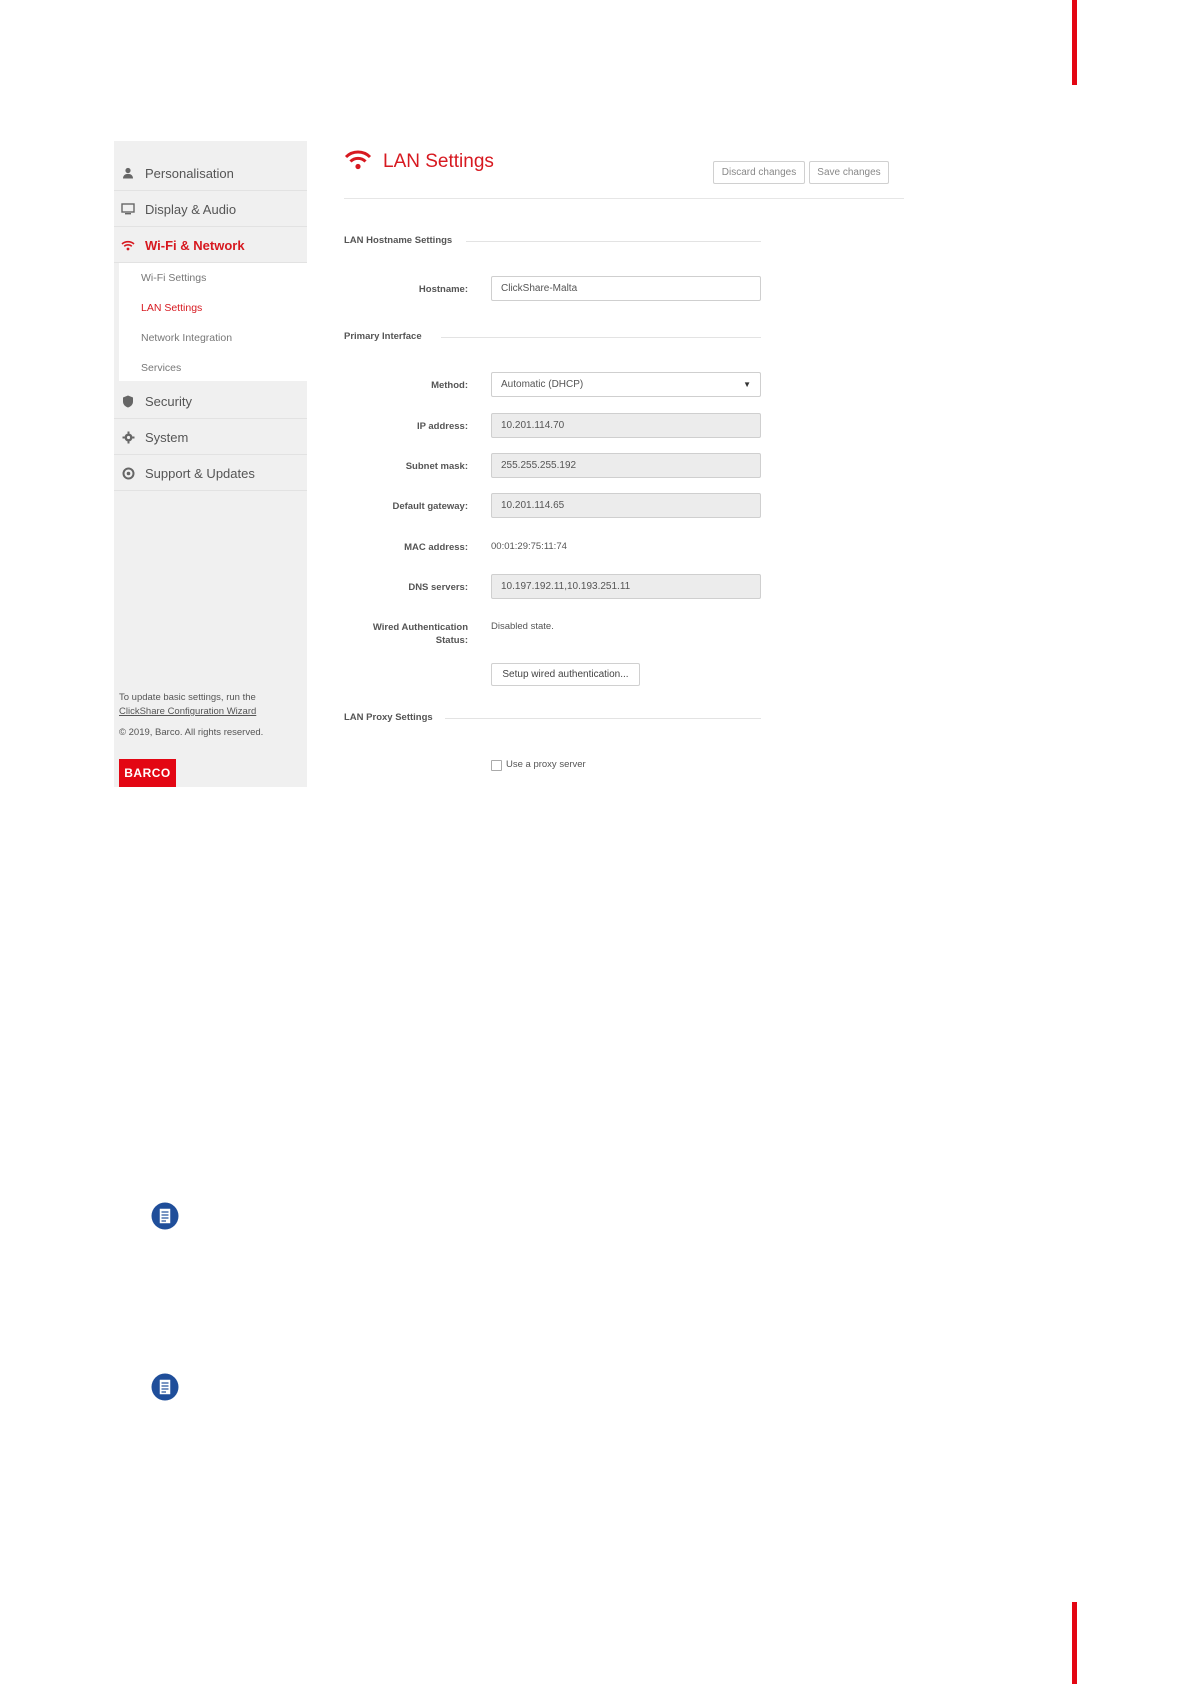 The width and height of the screenshot is (1191, 1684). I want to click on person-icon, so click(128, 173).